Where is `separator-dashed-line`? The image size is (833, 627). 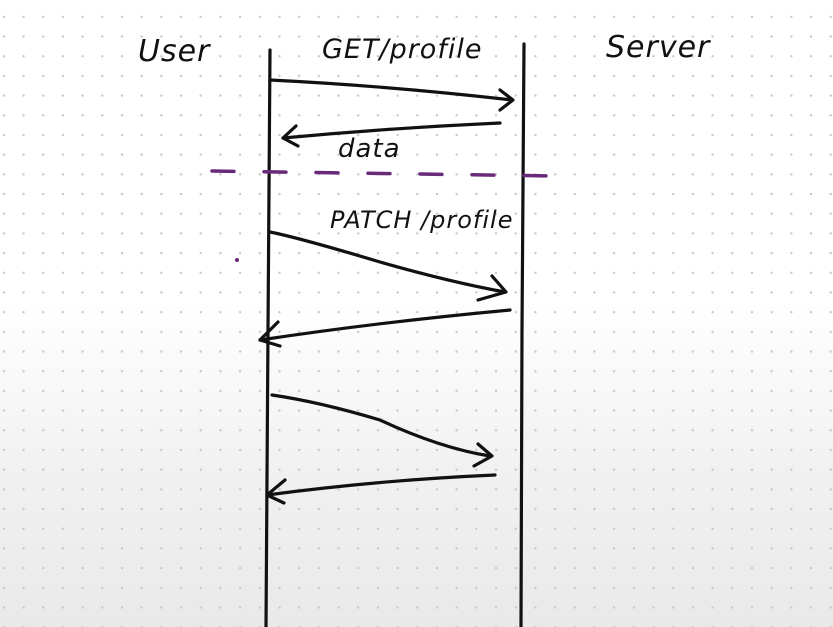 separator-dashed-line is located at coordinates (385, 173).